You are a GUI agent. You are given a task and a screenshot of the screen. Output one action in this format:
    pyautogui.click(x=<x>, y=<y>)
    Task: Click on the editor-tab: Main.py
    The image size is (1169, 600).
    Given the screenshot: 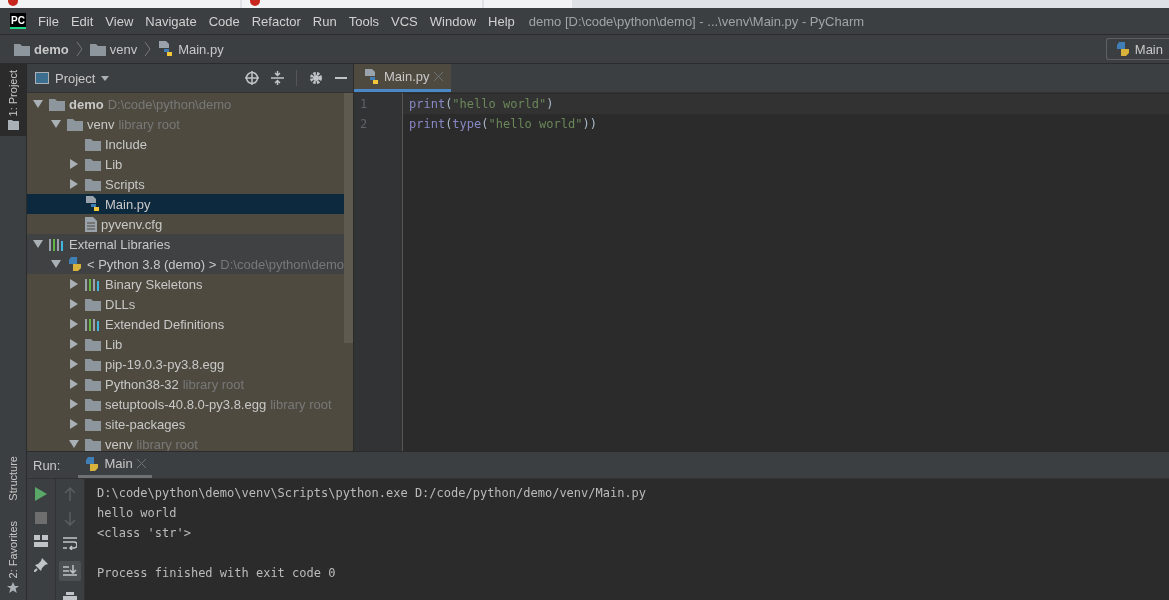 What is the action you would take?
    pyautogui.click(x=402, y=78)
    